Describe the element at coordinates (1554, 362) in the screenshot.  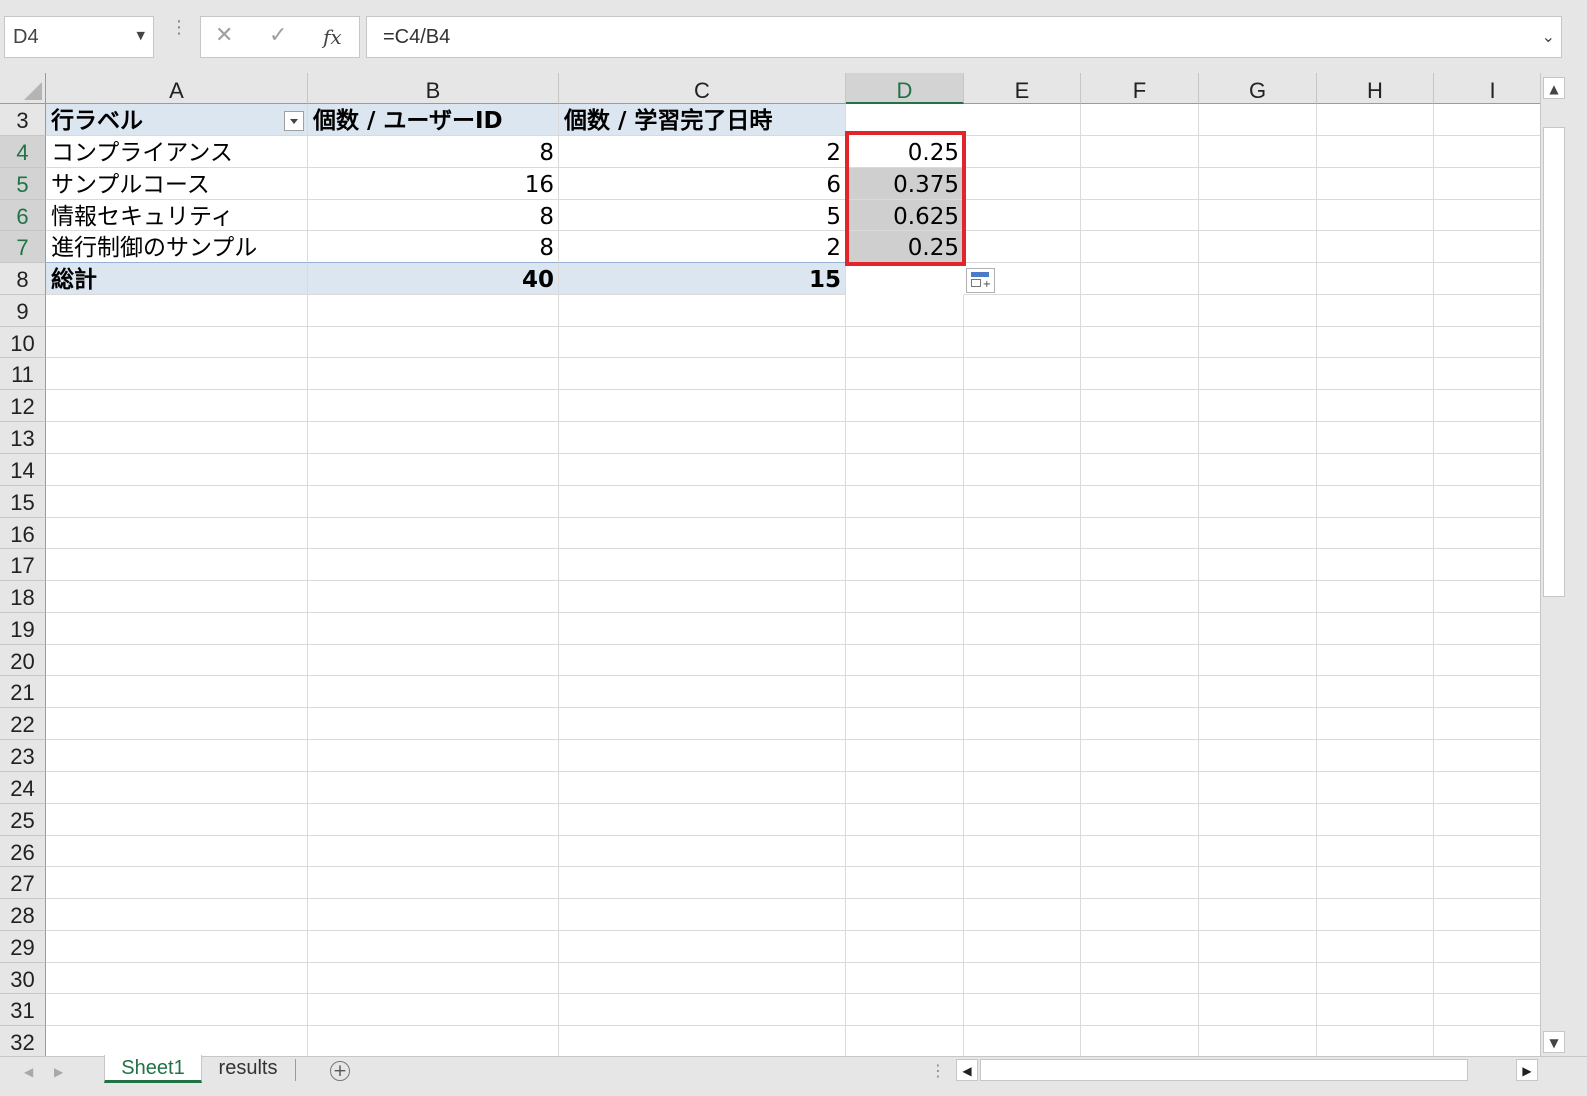
I see `vertical-scroll-thumb` at that location.